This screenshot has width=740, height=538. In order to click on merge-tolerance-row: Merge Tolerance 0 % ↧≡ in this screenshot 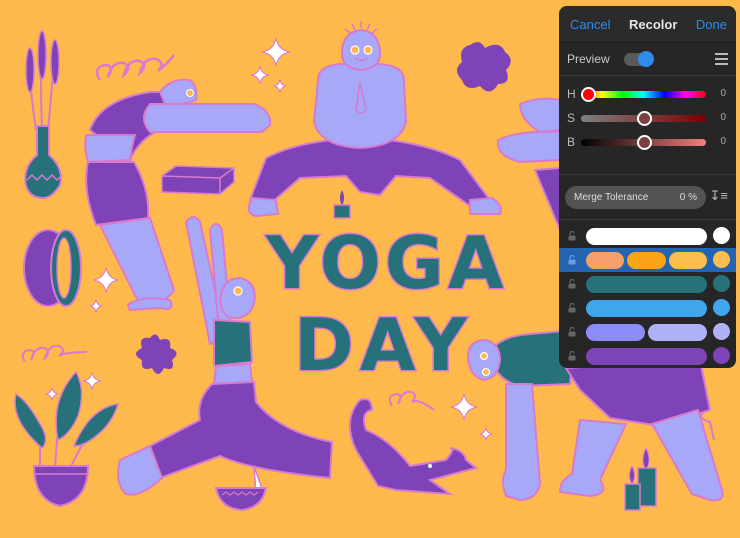, I will do `click(647, 197)`.